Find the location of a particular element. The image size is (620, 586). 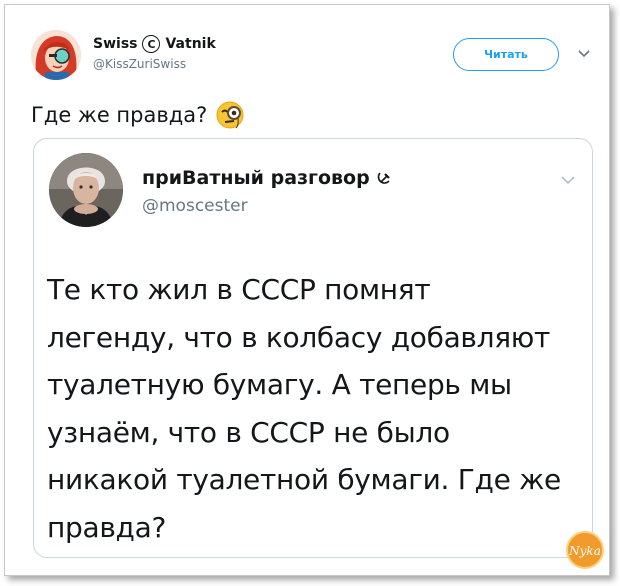

avatar-photo is located at coordinates (86, 190).